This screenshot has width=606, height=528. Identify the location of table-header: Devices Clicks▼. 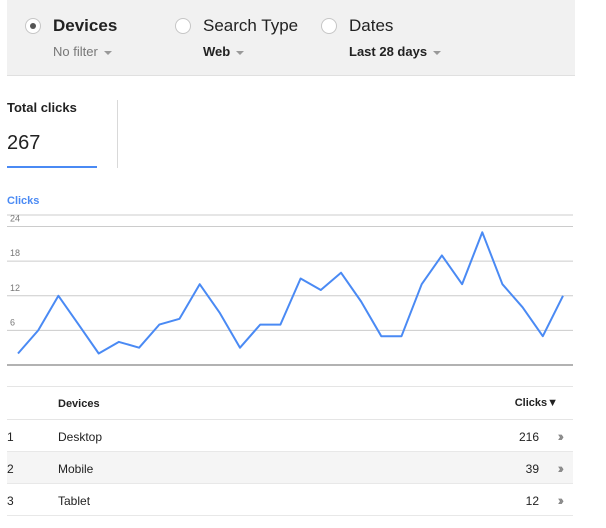
(290, 403).